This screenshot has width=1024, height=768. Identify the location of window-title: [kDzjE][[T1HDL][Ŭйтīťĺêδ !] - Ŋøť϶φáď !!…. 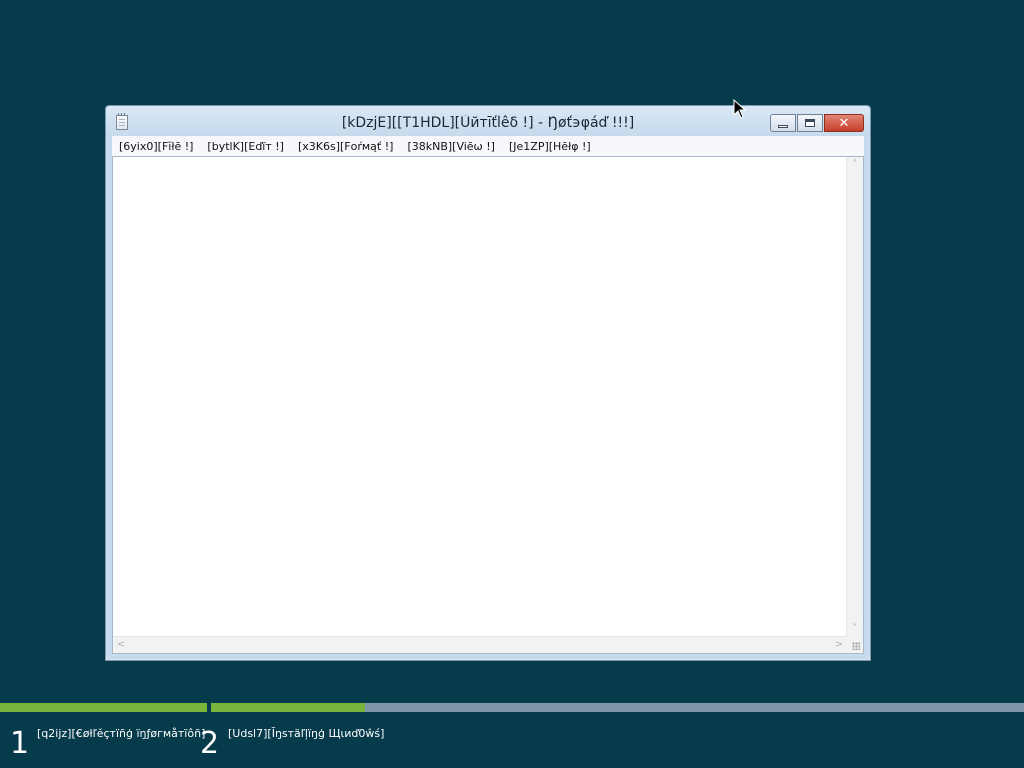
(488, 123).